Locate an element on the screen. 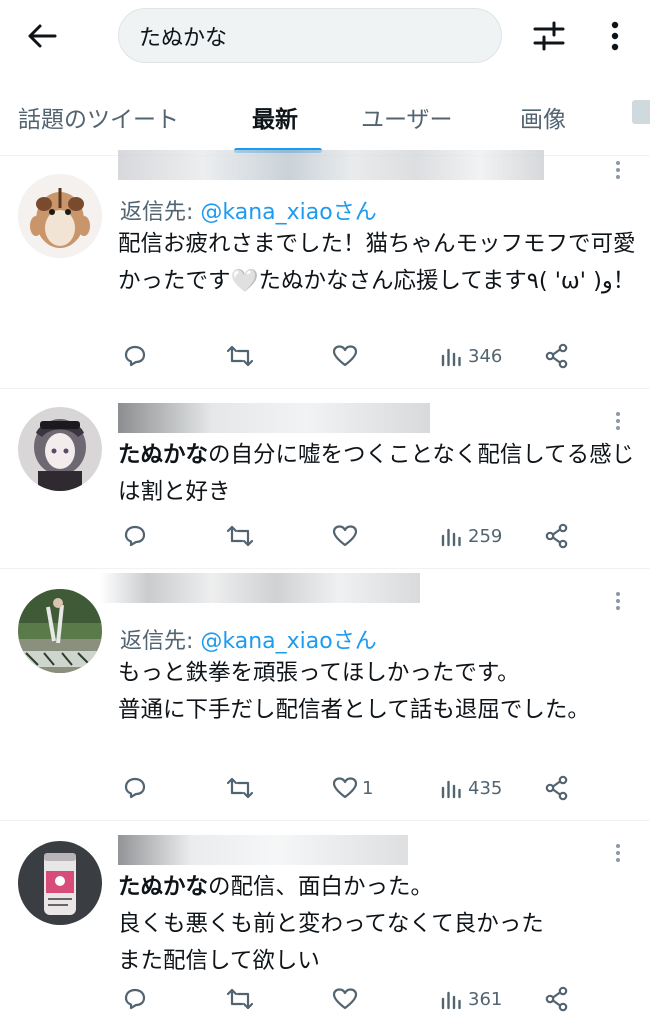 The height and width of the screenshot is (1029, 650). tab-photos: 画像 is located at coordinates (543, 117).